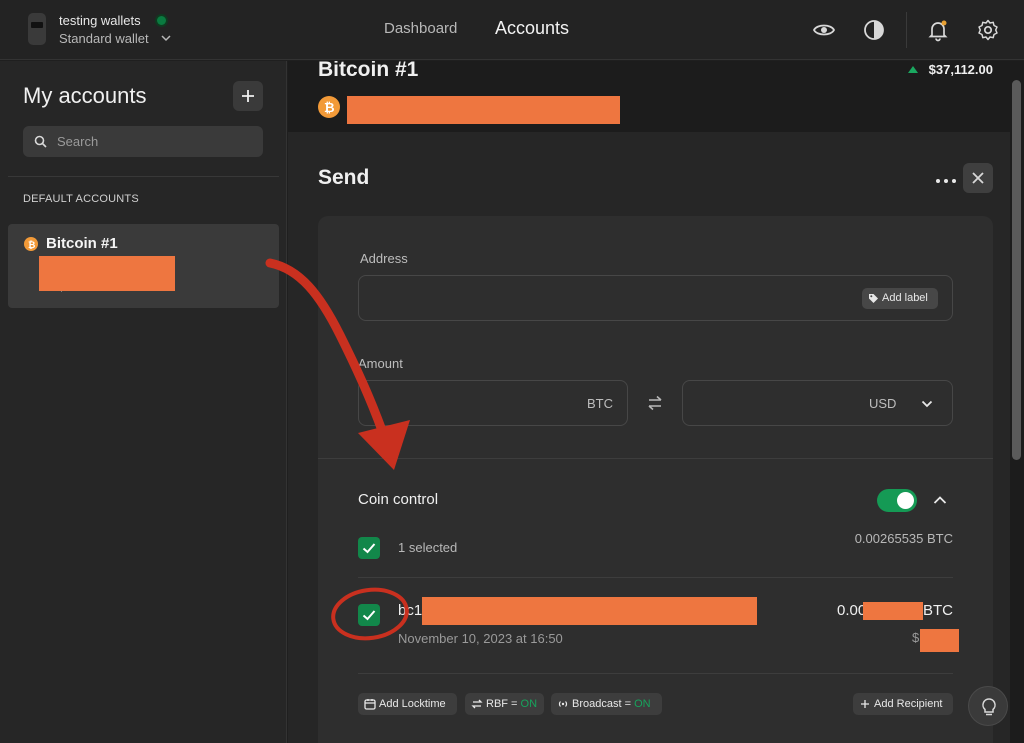 This screenshot has height=743, width=1024. Describe the element at coordinates (157, 141) in the screenshot. I see `search-input` at that location.